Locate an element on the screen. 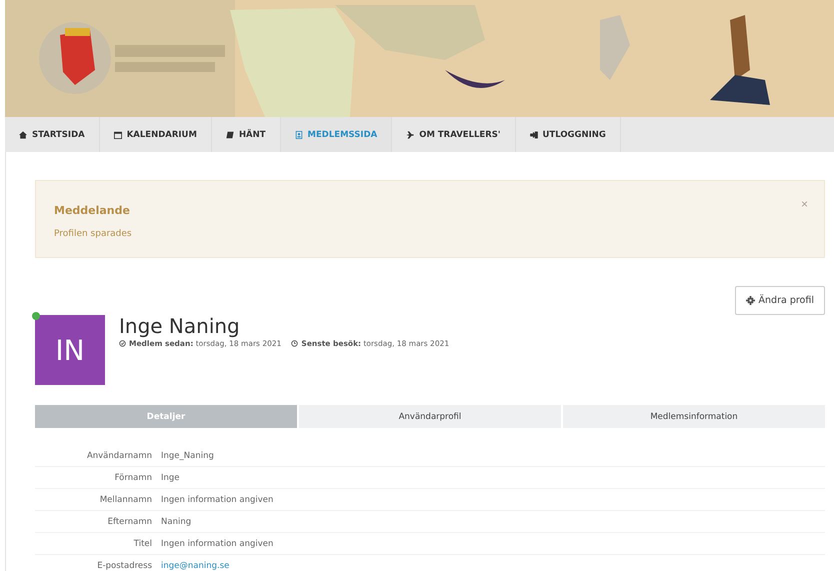  nav-item: STARTSIDA is located at coordinates (52, 134).